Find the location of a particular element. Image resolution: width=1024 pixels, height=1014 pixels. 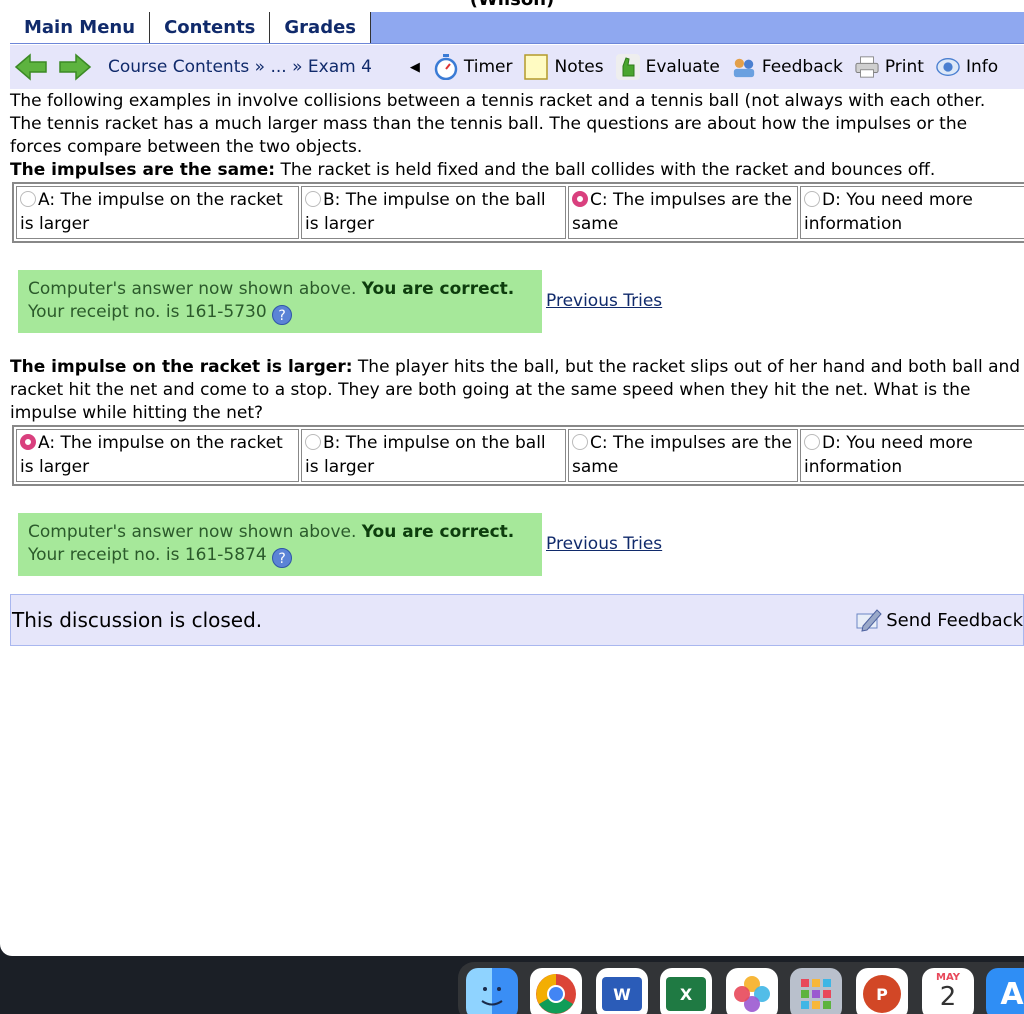

pencil-mail-icon is located at coordinates (868, 620).